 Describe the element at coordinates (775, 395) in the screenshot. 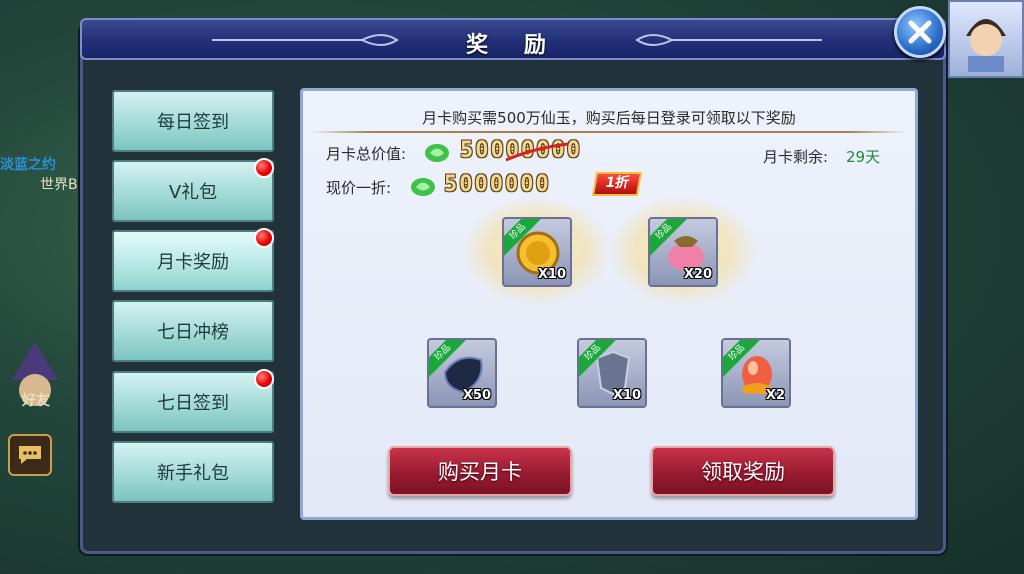

I see `item-count: X2` at that location.